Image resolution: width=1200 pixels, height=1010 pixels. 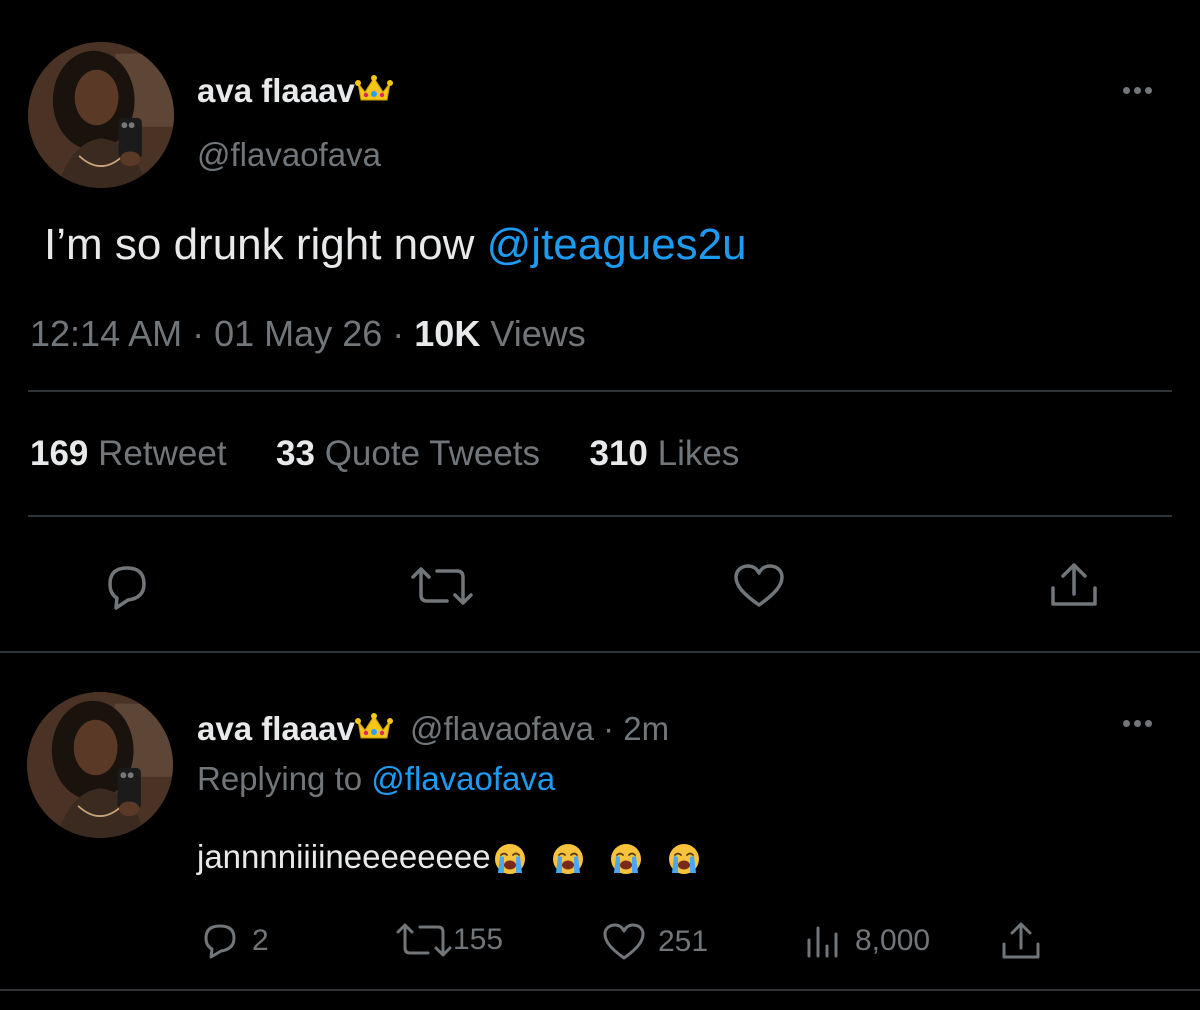 I want to click on views-chart-icon, so click(x=823, y=941).